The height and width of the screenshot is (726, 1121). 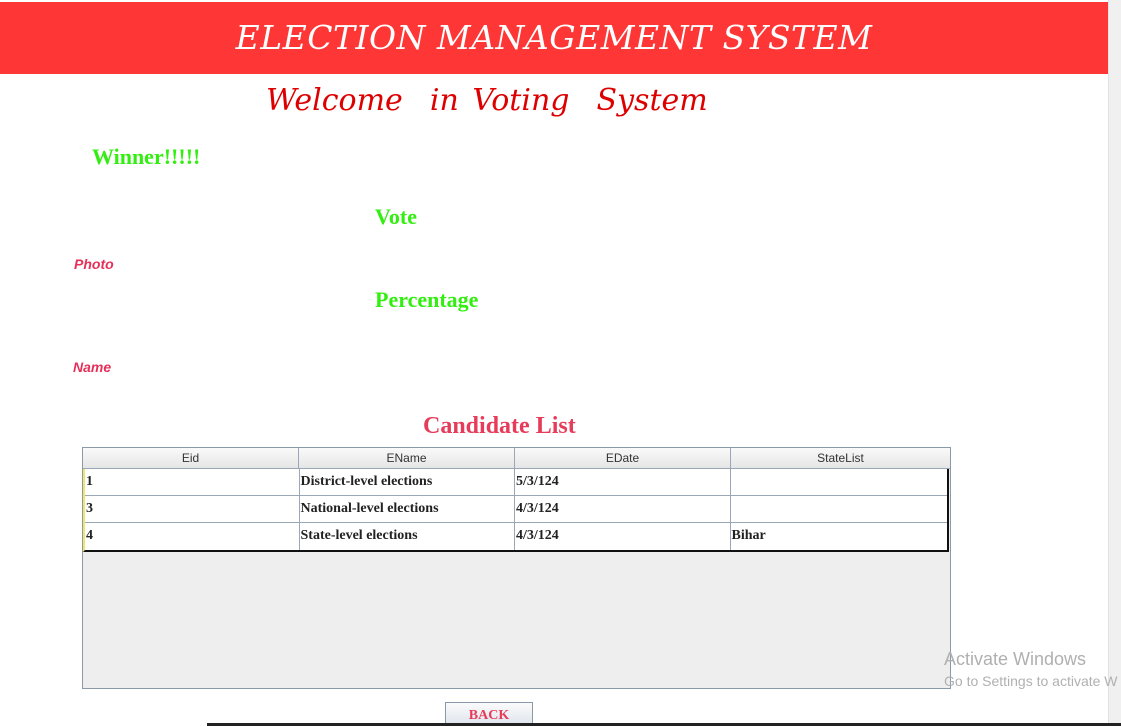 What do you see at coordinates (840, 458) in the screenshot?
I see `column-header-statelist: StateList` at bounding box center [840, 458].